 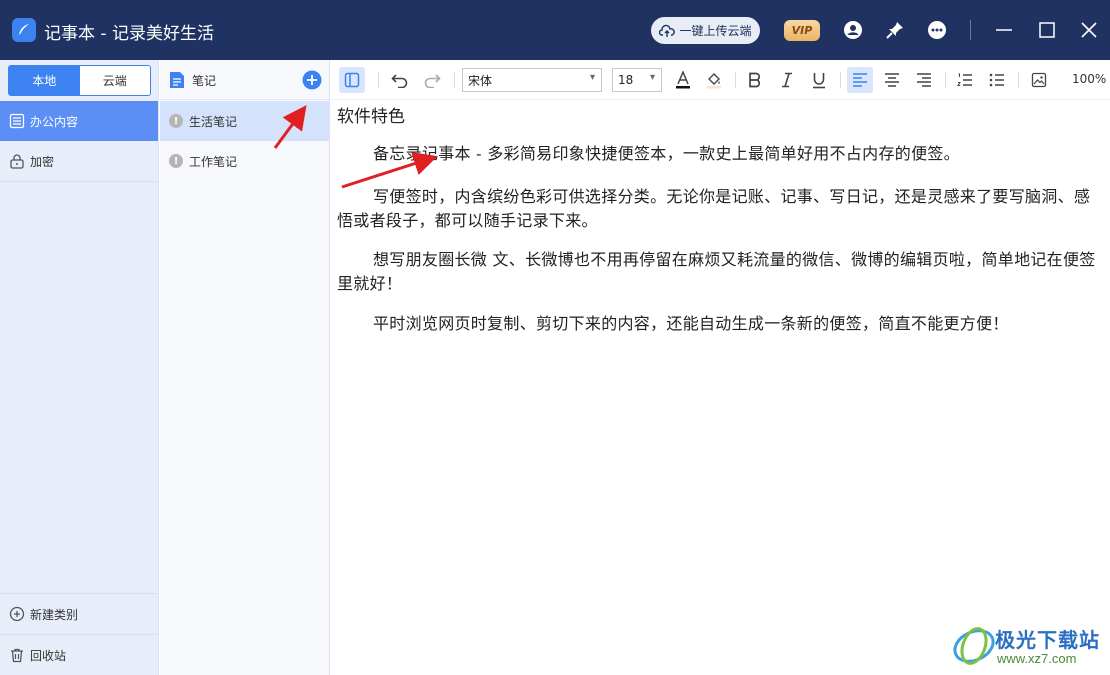 I want to click on vip-badge: VIP, so click(x=802, y=30).